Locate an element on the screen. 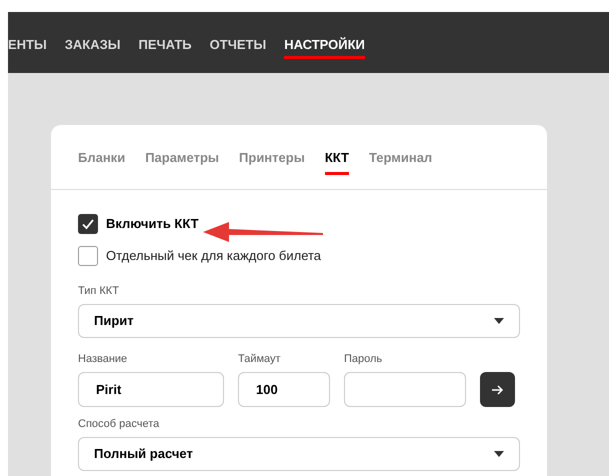 The image size is (609, 476). arrow-button is located at coordinates (497, 389).